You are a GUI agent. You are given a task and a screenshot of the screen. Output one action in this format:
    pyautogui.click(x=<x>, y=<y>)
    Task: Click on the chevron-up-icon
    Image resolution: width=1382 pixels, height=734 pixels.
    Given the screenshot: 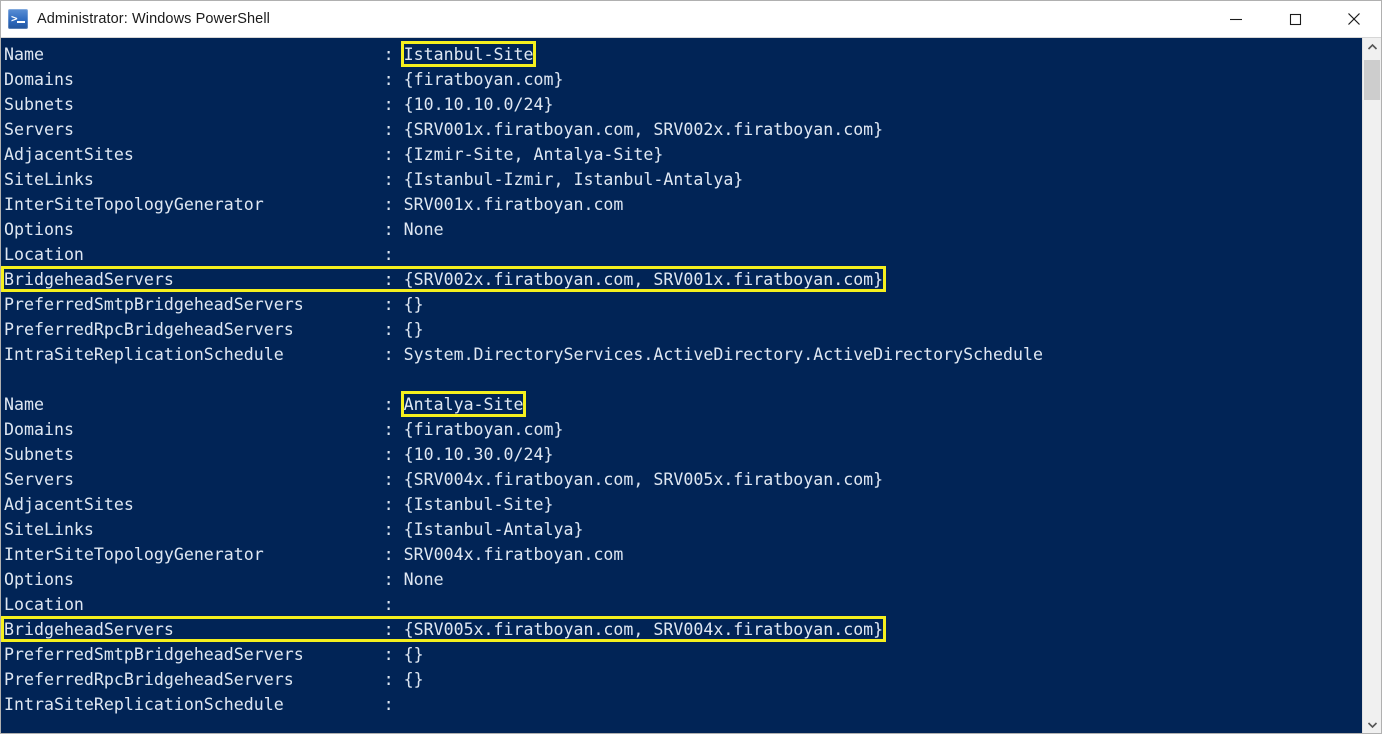 What is the action you would take?
    pyautogui.click(x=1372, y=46)
    